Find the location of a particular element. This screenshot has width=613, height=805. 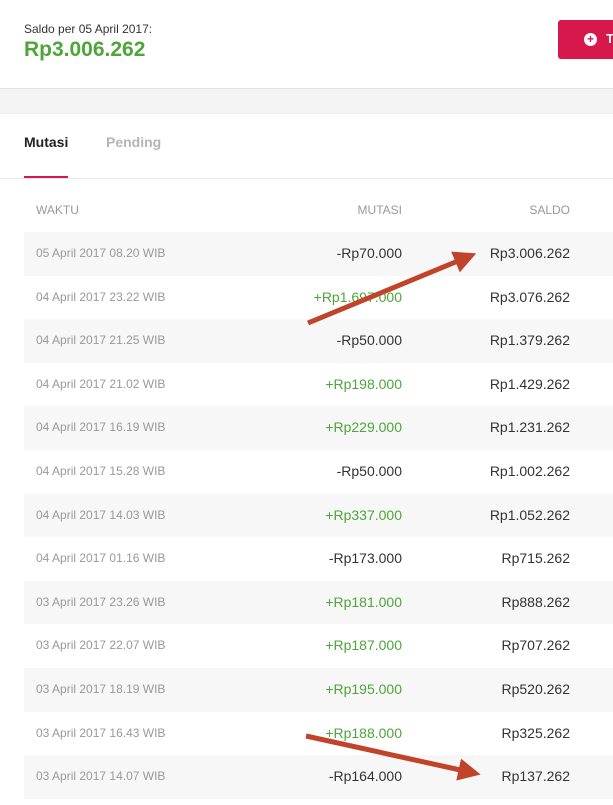

cell-saldo: Rp1.379.262 is located at coordinates (529, 340).